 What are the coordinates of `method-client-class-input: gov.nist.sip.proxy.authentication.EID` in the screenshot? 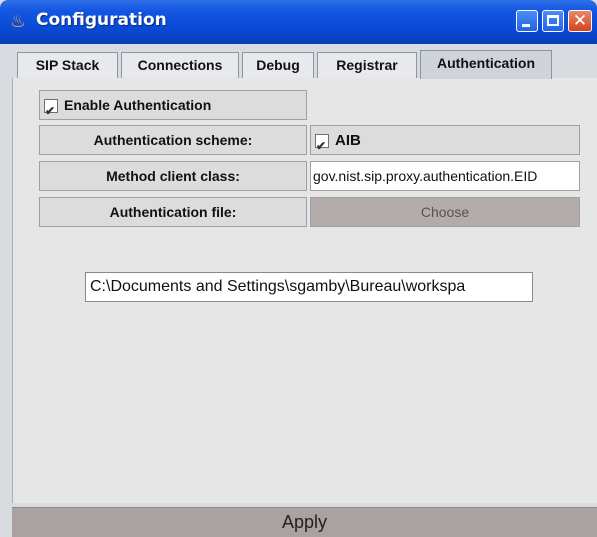 It's located at (445, 176).